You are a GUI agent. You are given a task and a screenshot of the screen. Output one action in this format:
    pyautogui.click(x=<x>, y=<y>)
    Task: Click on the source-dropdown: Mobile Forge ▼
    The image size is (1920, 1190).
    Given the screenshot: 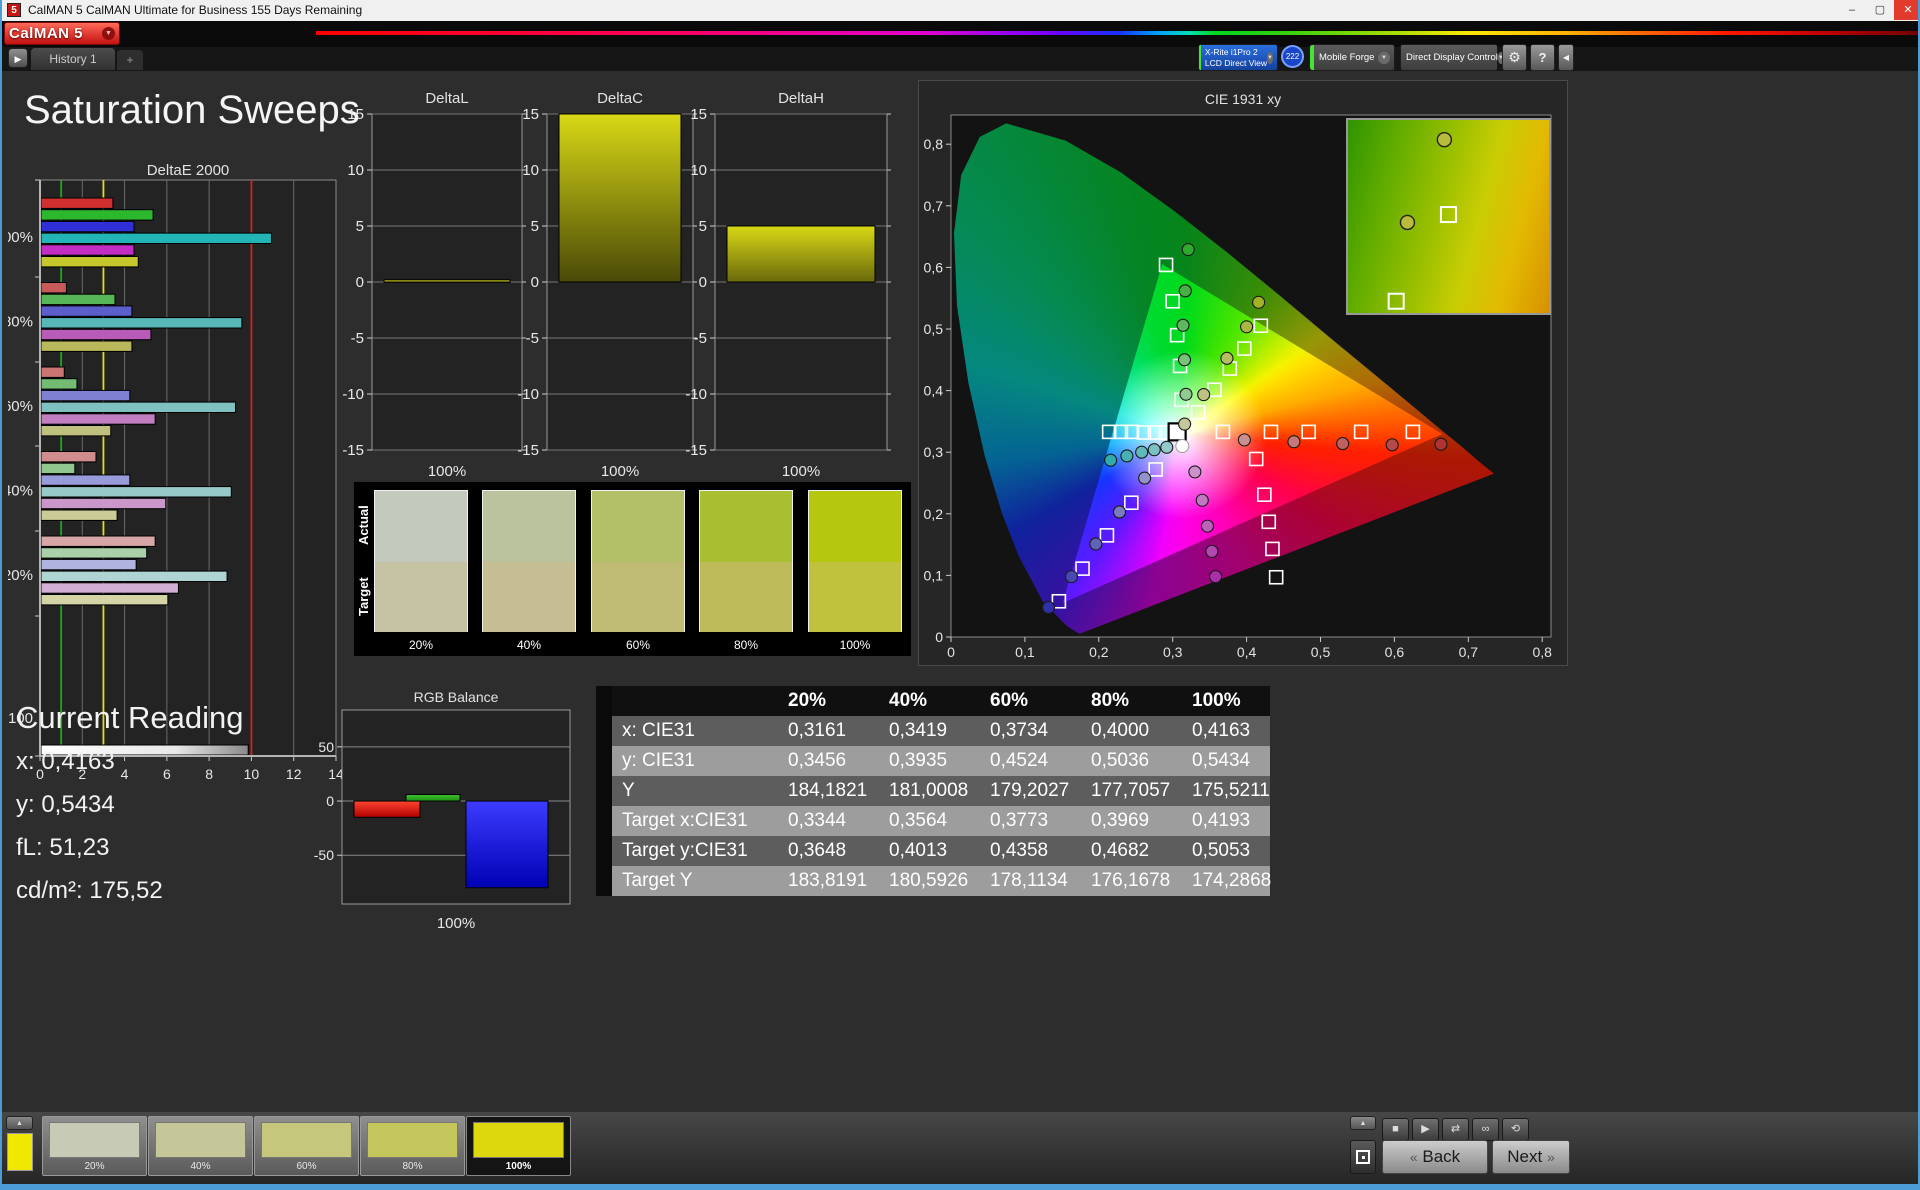 What is the action you would take?
    pyautogui.click(x=1352, y=57)
    